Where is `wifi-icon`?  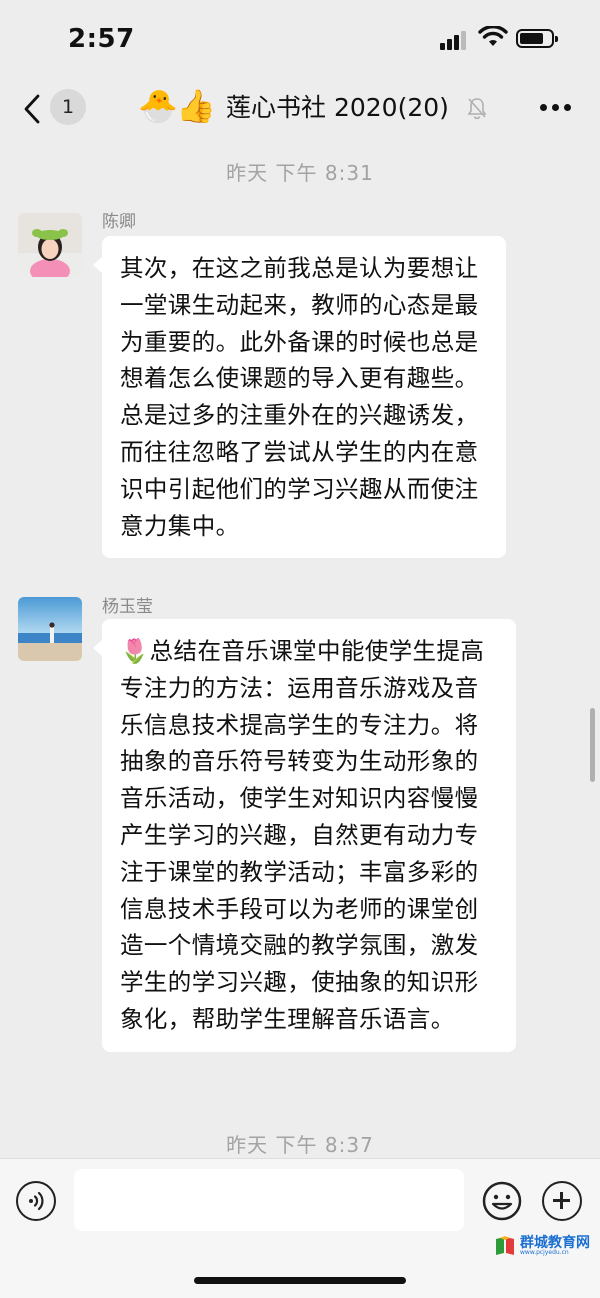 wifi-icon is located at coordinates (493, 36).